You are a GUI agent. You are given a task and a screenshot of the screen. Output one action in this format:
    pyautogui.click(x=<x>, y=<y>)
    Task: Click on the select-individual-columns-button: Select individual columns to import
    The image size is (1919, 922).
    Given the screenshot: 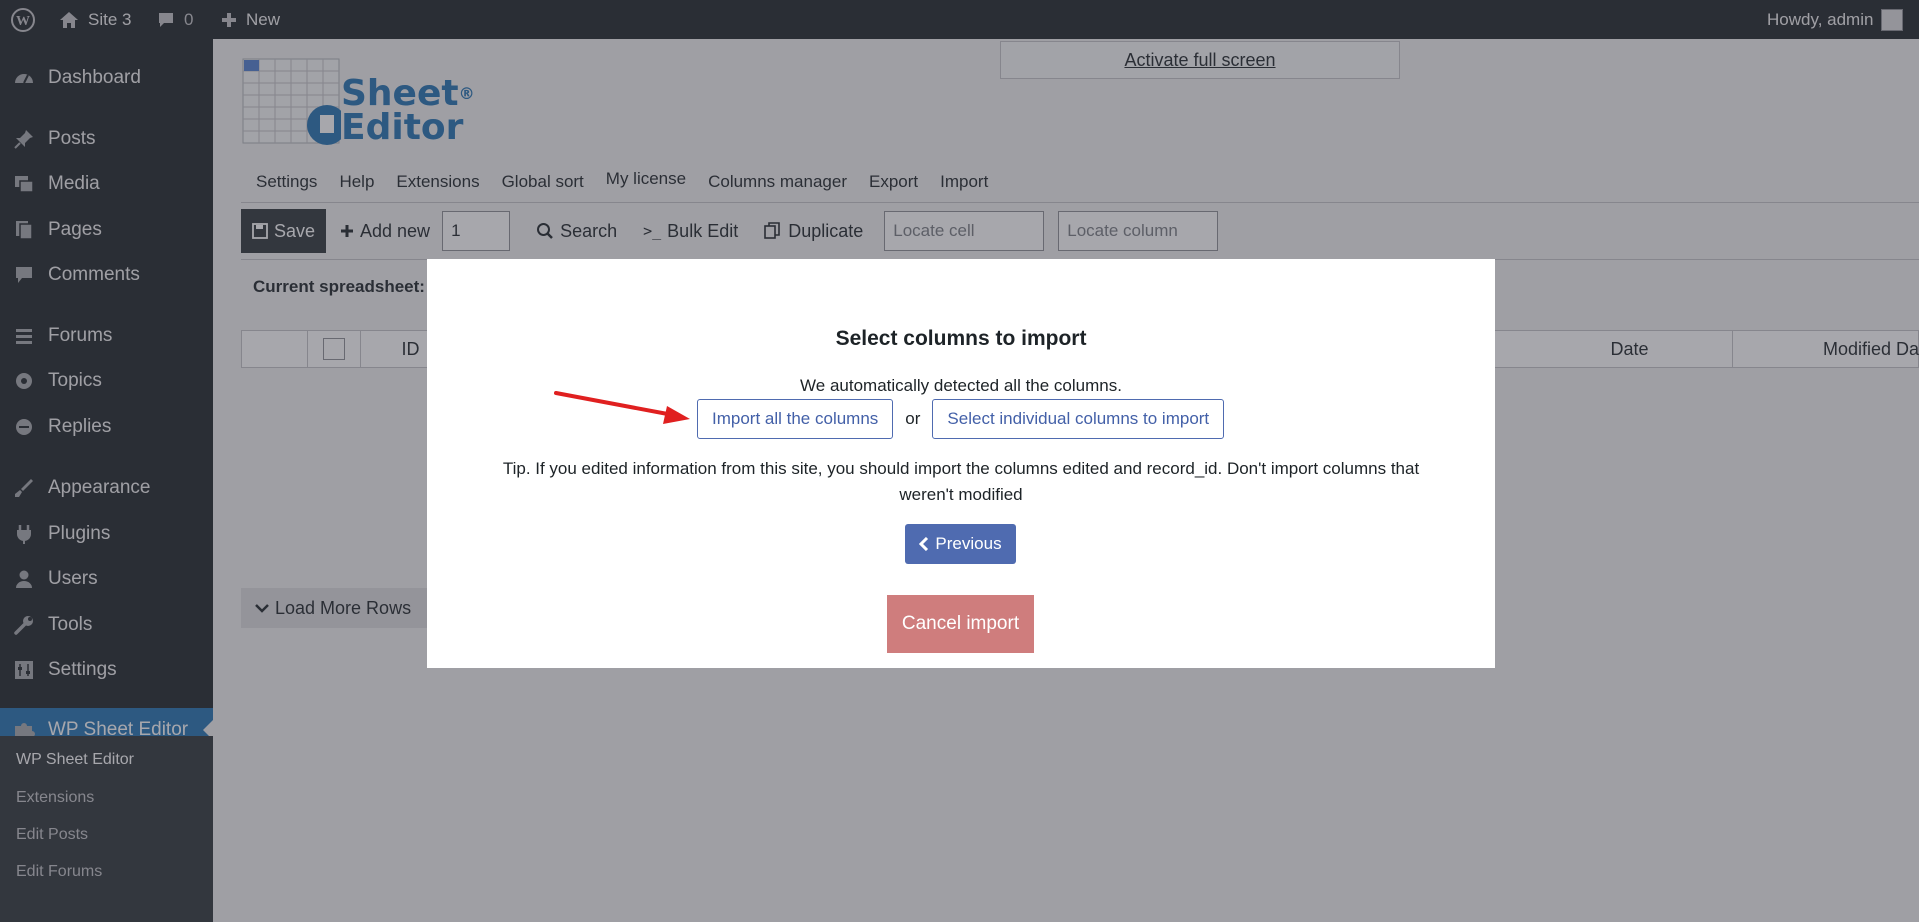 What is the action you would take?
    pyautogui.click(x=1078, y=419)
    